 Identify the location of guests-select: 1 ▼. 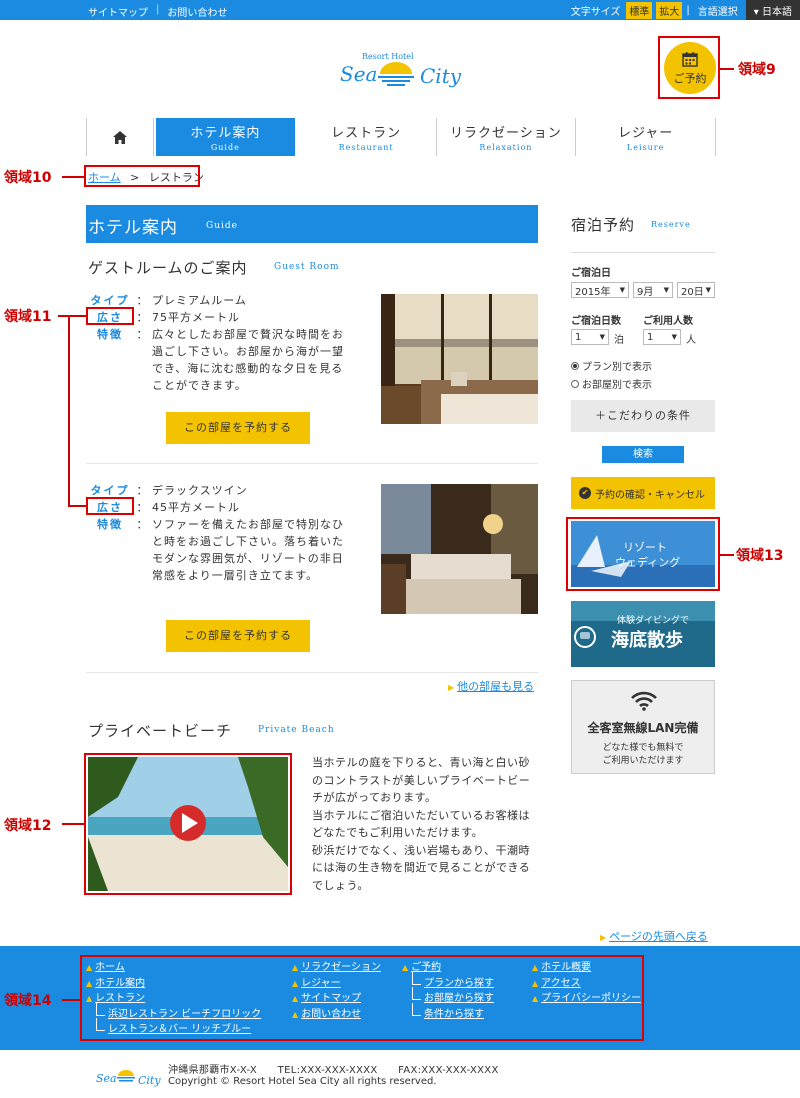
(662, 337).